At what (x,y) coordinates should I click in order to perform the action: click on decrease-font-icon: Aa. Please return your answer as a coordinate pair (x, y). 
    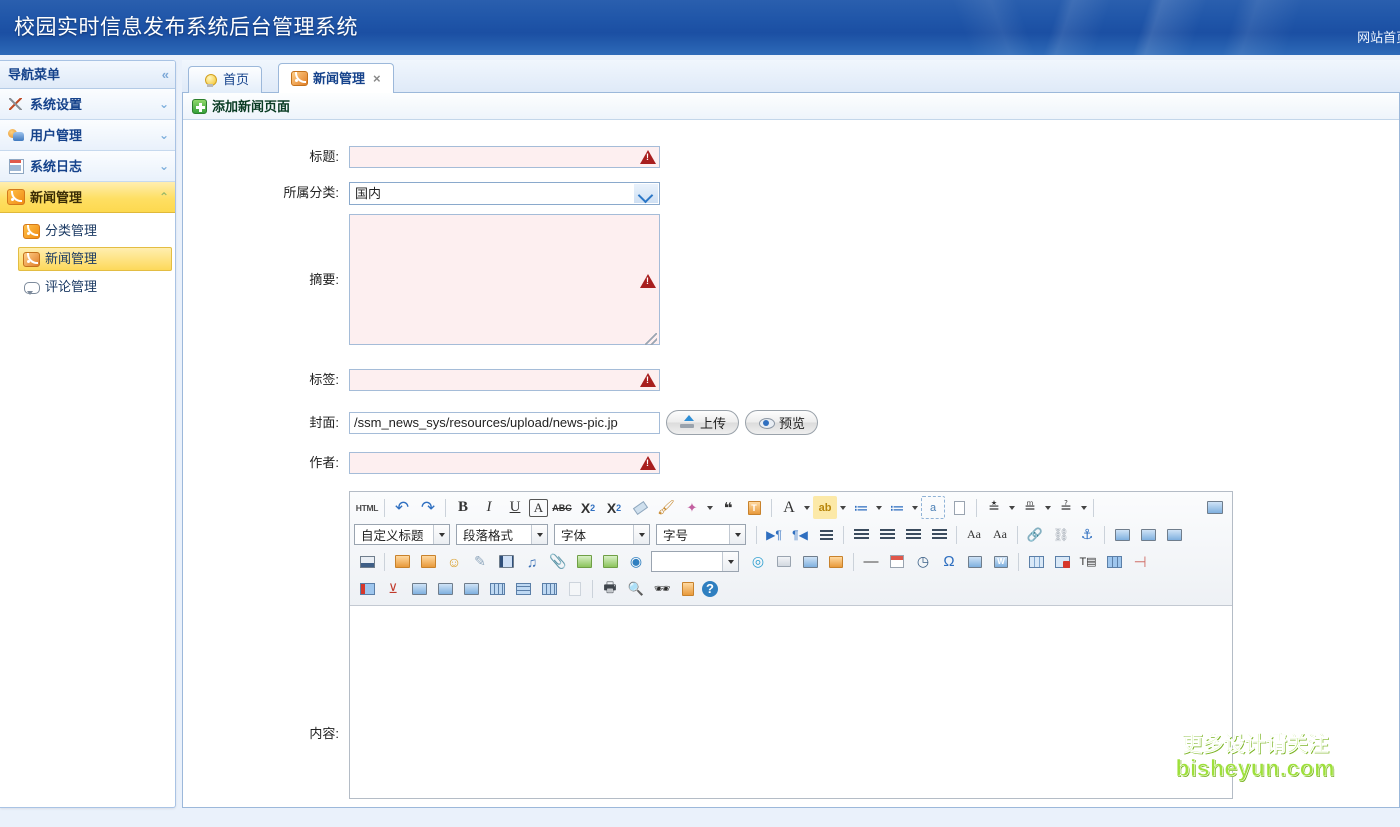
    Looking at the image, I should click on (1000, 534).